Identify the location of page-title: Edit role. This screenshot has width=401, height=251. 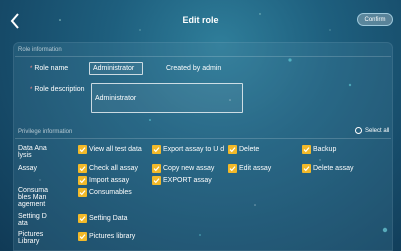
(200, 20).